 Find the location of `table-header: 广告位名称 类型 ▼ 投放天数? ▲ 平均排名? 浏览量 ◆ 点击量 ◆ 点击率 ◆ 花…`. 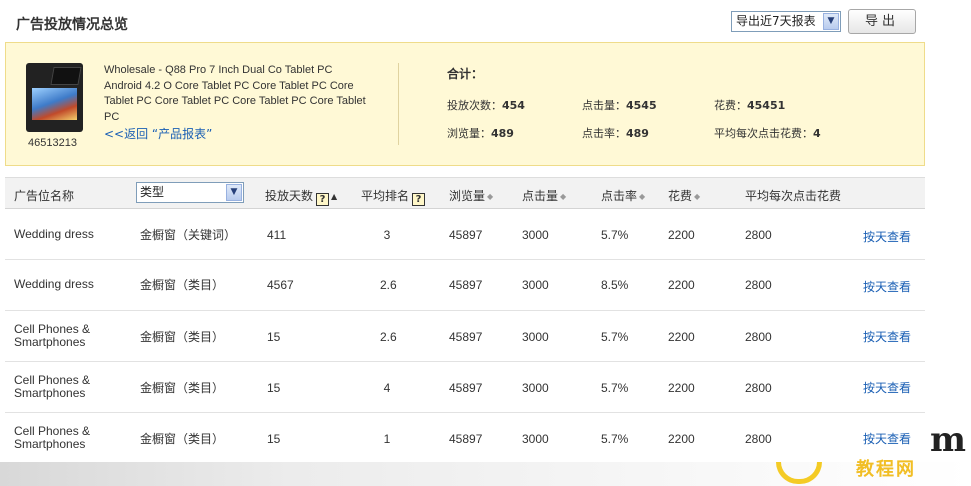

table-header: 广告位名称 类型 ▼ 投放天数? ▲ 平均排名? 浏览量 ◆ 点击量 ◆ 点击率 ◆ 花… is located at coordinates (465, 193).